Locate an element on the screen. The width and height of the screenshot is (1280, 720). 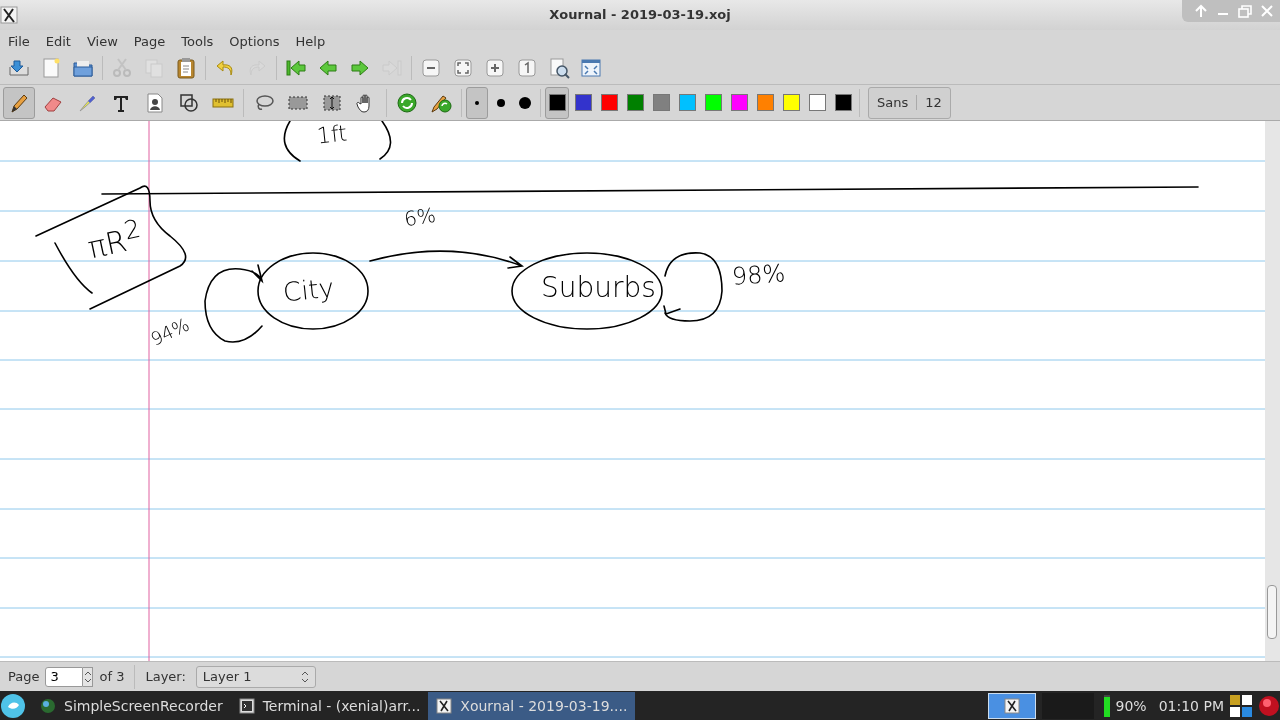
scissors-icon is located at coordinates (122, 68).